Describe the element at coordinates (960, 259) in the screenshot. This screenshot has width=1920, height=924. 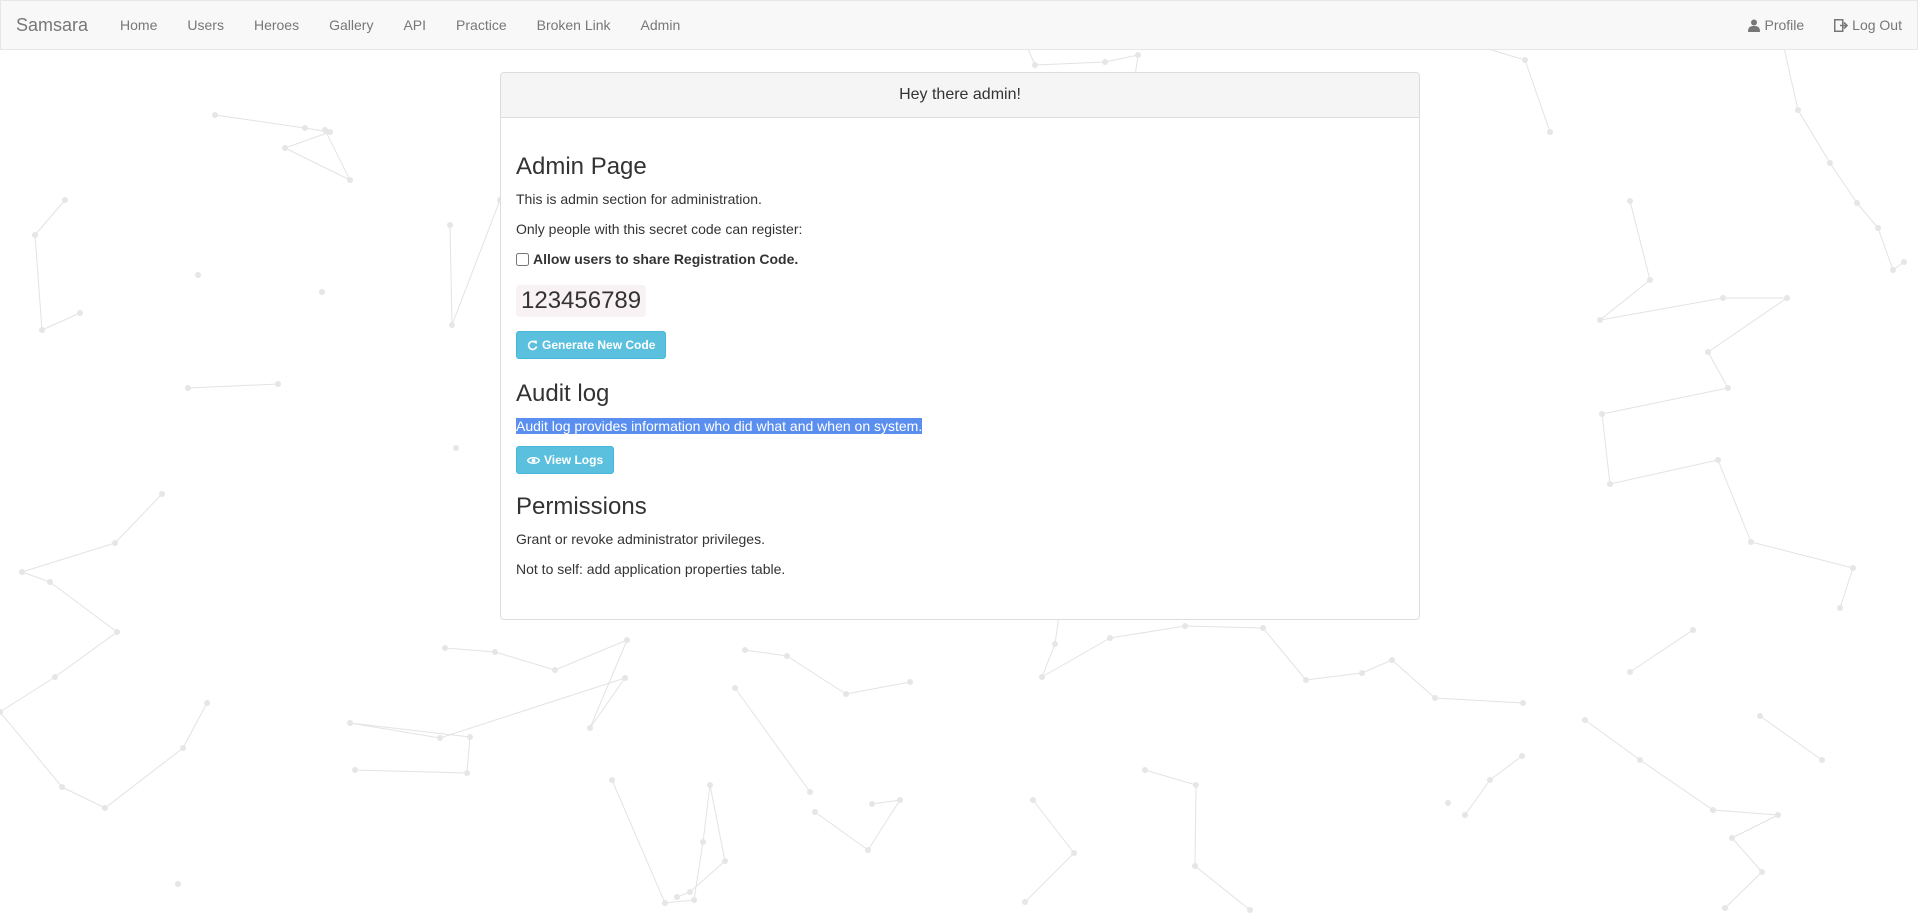
I see `share-code-option: Allow users to share Registration Code.` at that location.